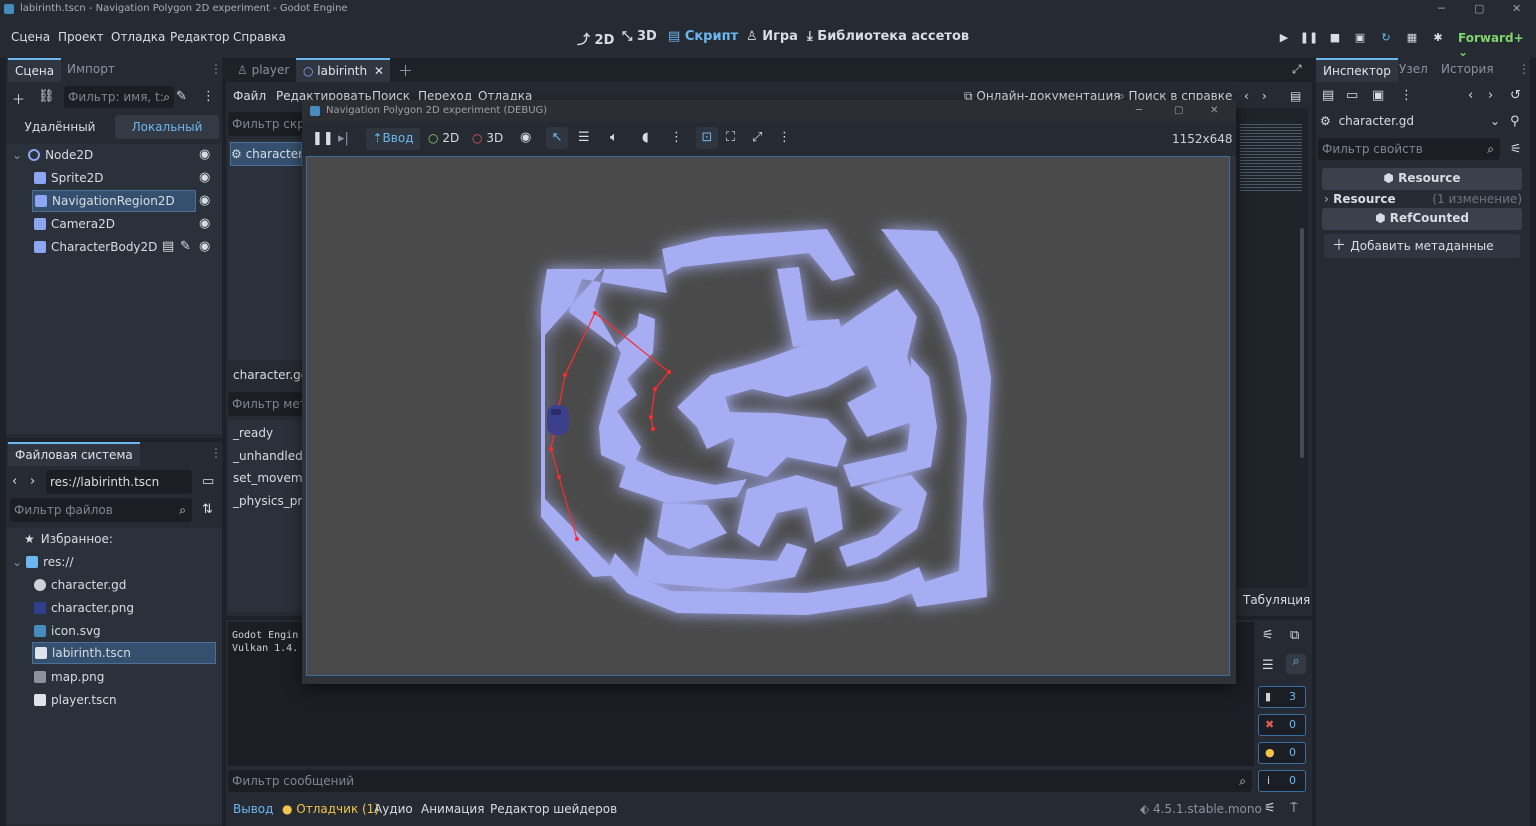 The width and height of the screenshot is (1536, 826). Describe the element at coordinates (553, 809) in the screenshot. I see `tab-shader-editor: Редактор шейдеров` at that location.